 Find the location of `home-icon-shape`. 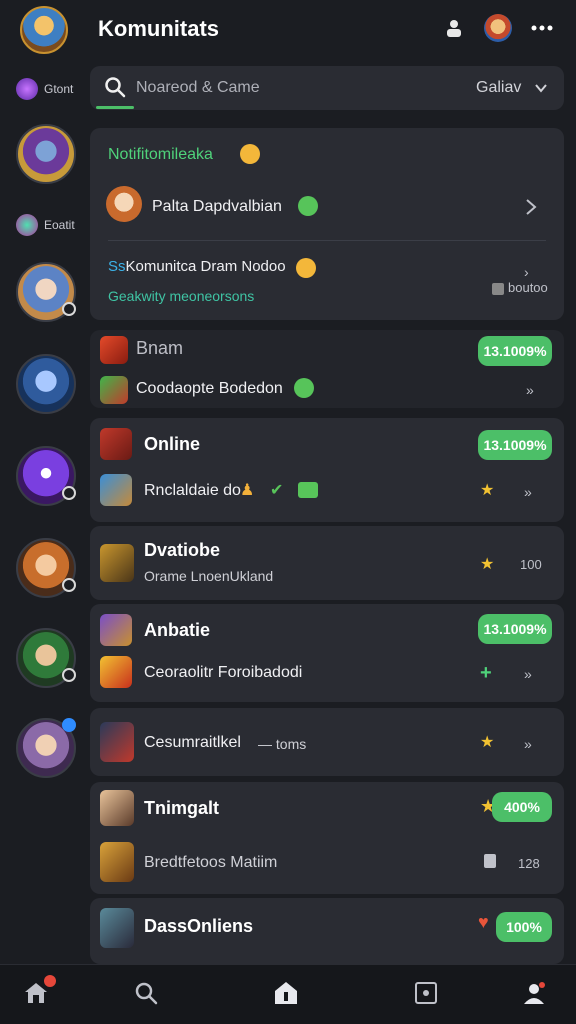

home-icon-shape is located at coordinates (286, 993).